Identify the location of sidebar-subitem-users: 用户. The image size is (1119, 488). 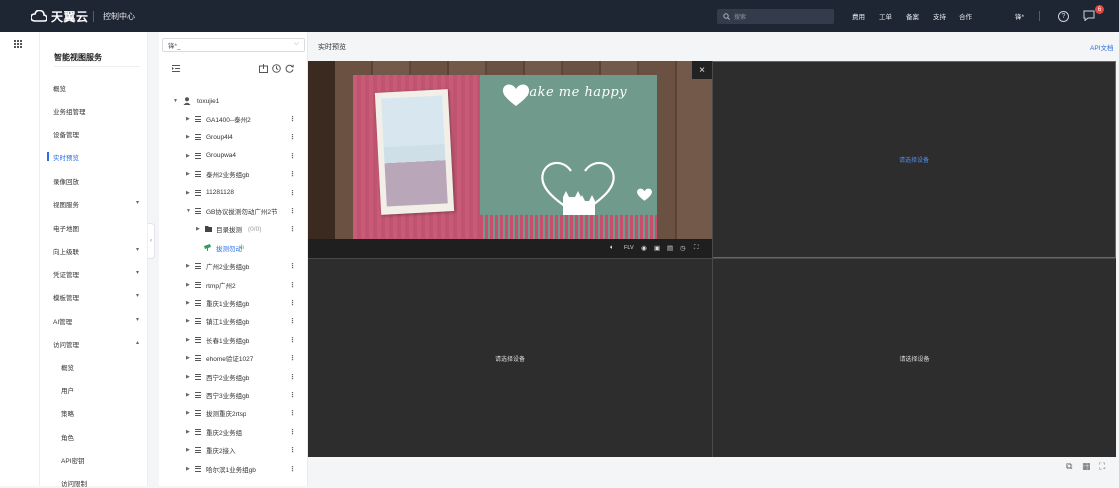
(104, 390).